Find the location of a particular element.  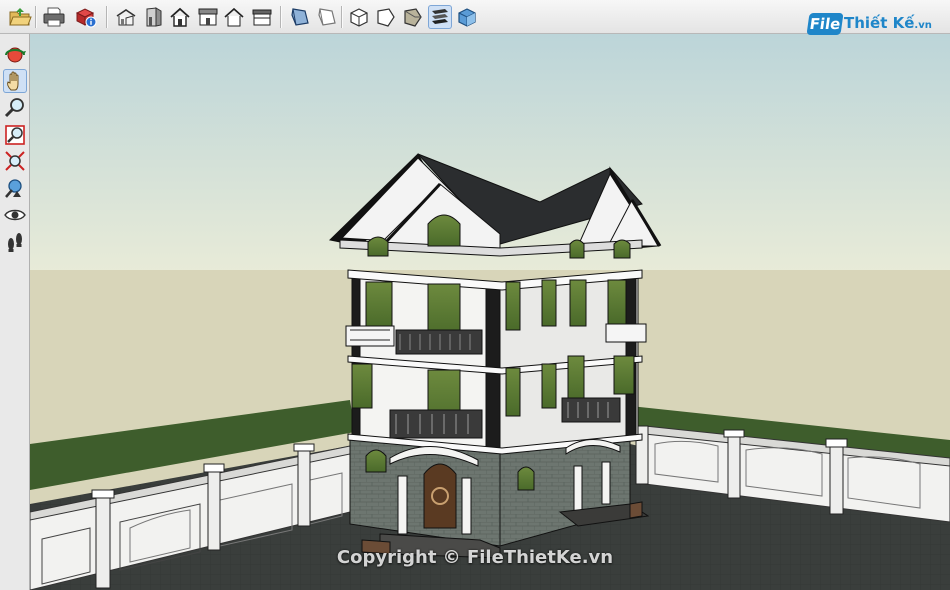

shaded-textures-icon is located at coordinates (413, 17).